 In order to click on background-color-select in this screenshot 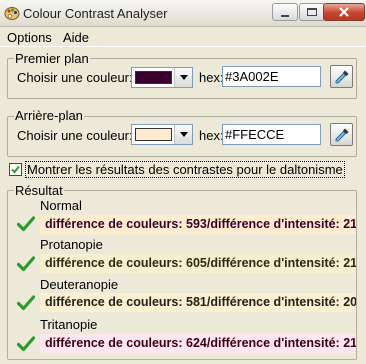, I will do `click(162, 134)`.